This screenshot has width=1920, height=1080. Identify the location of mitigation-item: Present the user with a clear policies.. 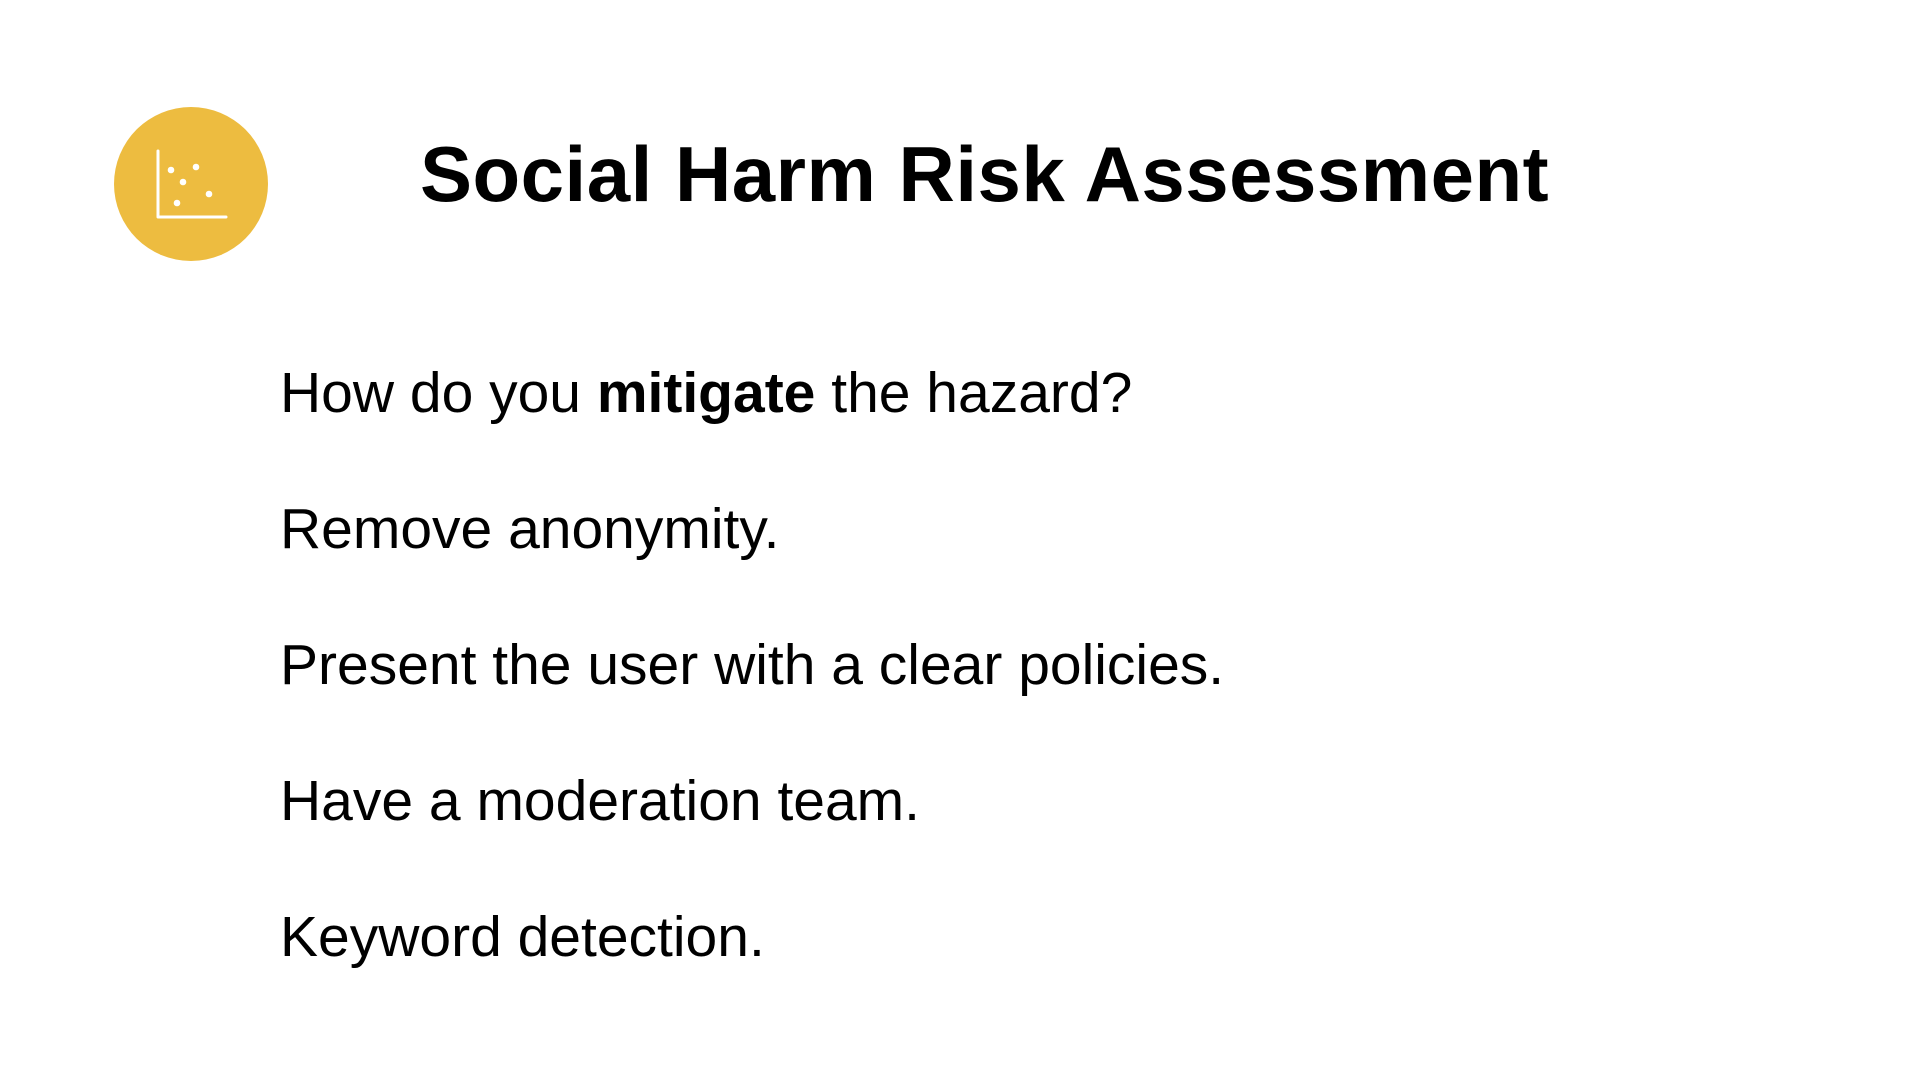
(752, 665).